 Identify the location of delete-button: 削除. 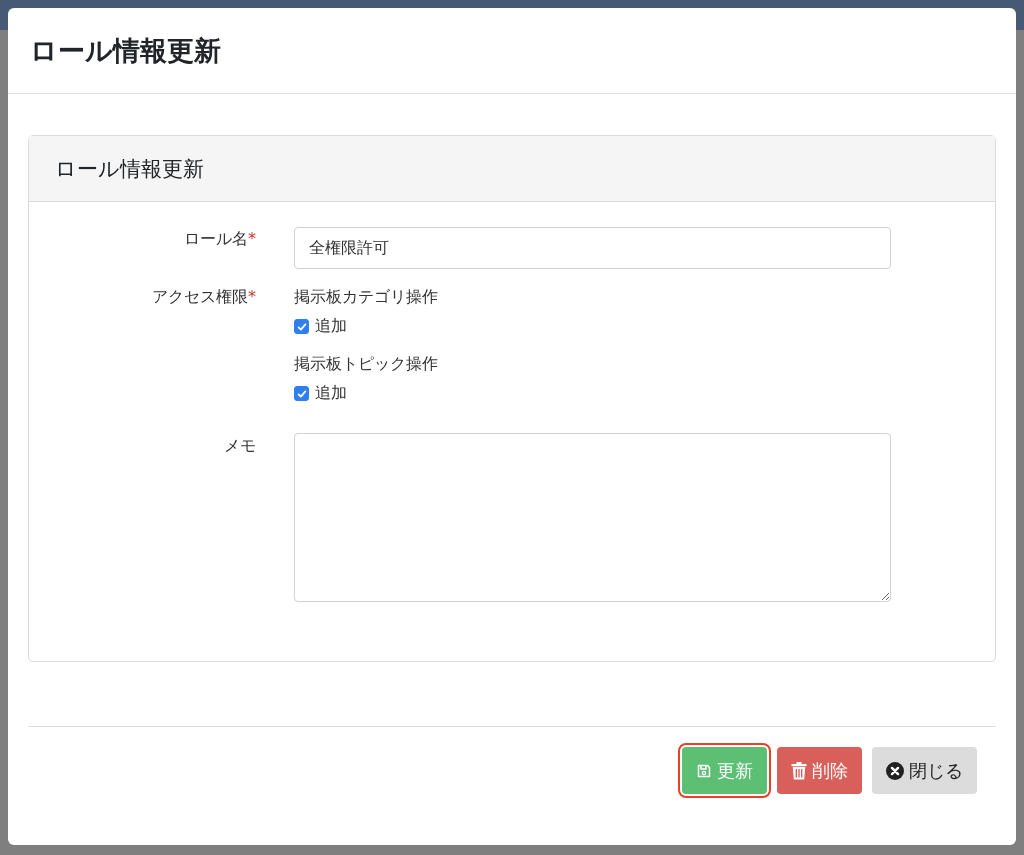
(819, 770).